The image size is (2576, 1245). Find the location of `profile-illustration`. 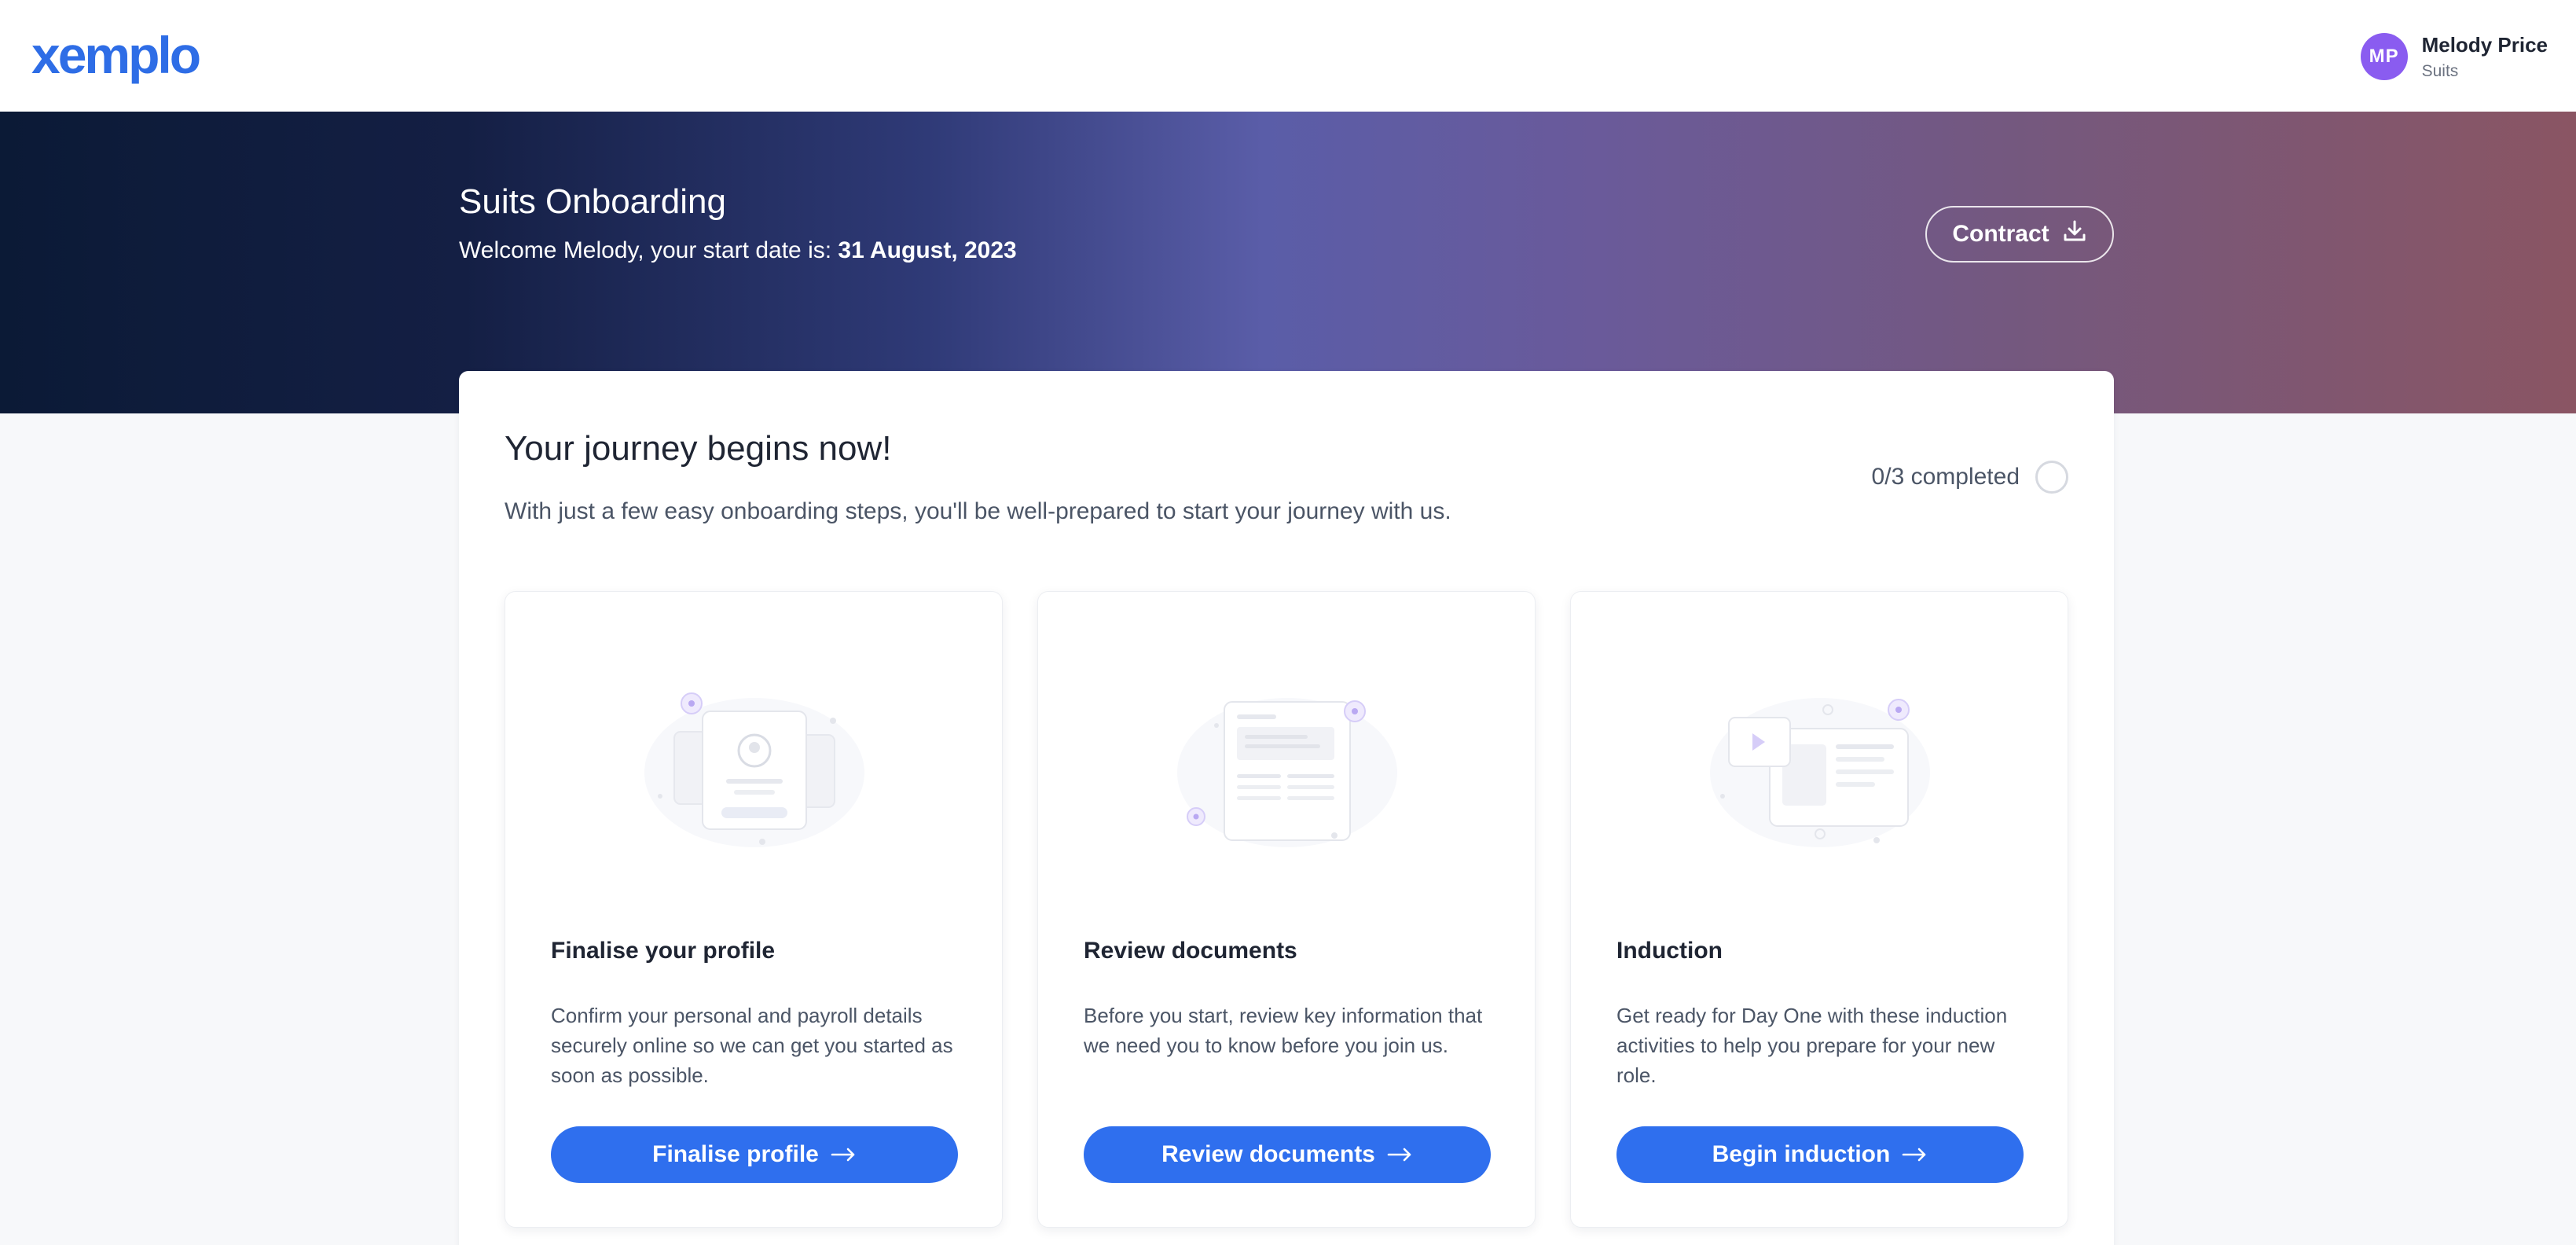

profile-illustration is located at coordinates (754, 764).